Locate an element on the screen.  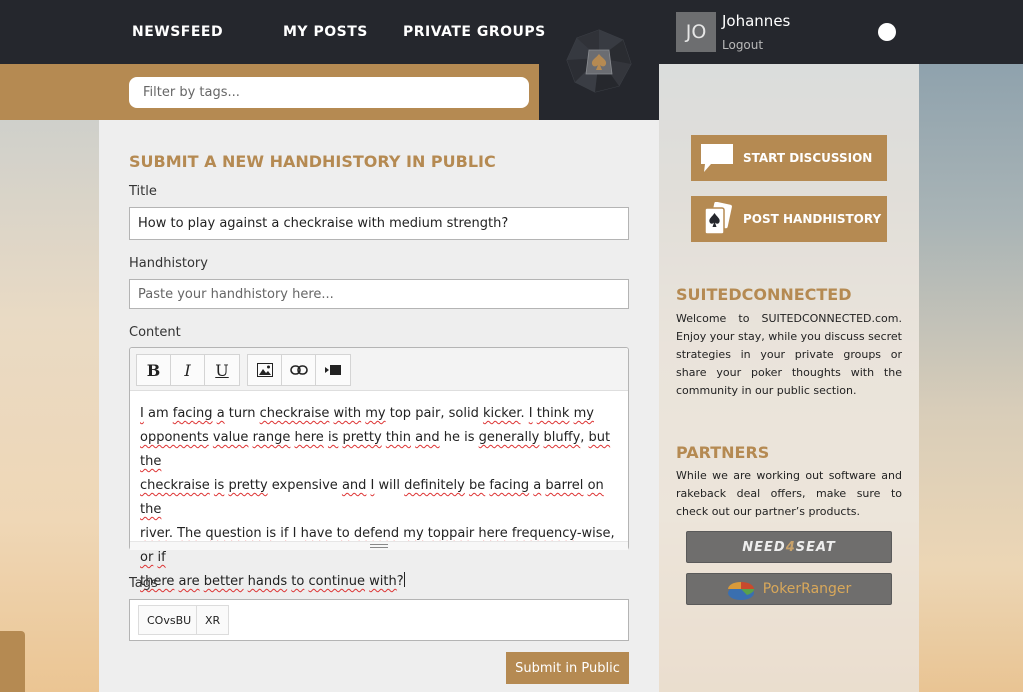
grip-icon is located at coordinates (379, 546).